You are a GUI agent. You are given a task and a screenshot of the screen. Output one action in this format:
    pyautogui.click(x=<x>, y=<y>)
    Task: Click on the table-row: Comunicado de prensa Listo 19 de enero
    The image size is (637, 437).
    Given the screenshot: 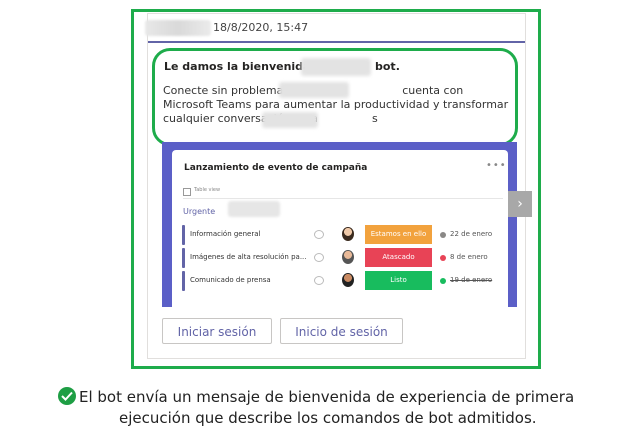 What is the action you would take?
    pyautogui.click(x=342, y=281)
    